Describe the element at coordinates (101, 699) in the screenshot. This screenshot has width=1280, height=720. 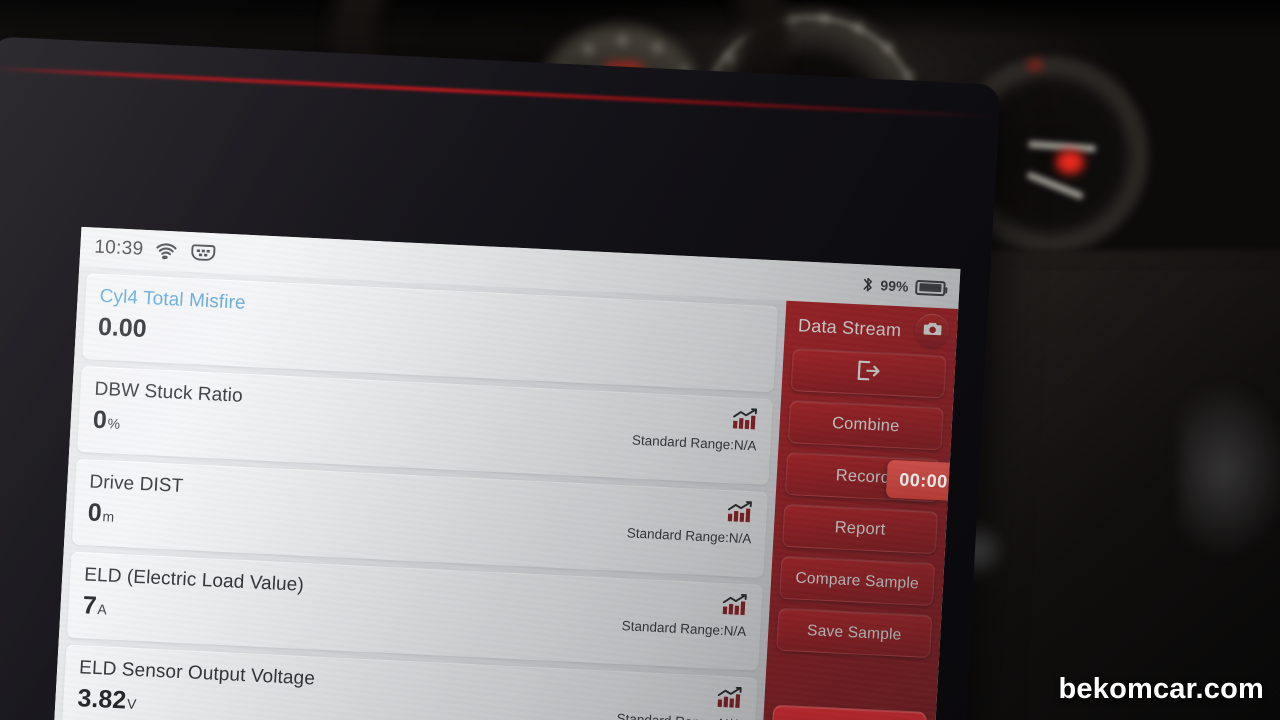
I see `row-value: 3.82` at that location.